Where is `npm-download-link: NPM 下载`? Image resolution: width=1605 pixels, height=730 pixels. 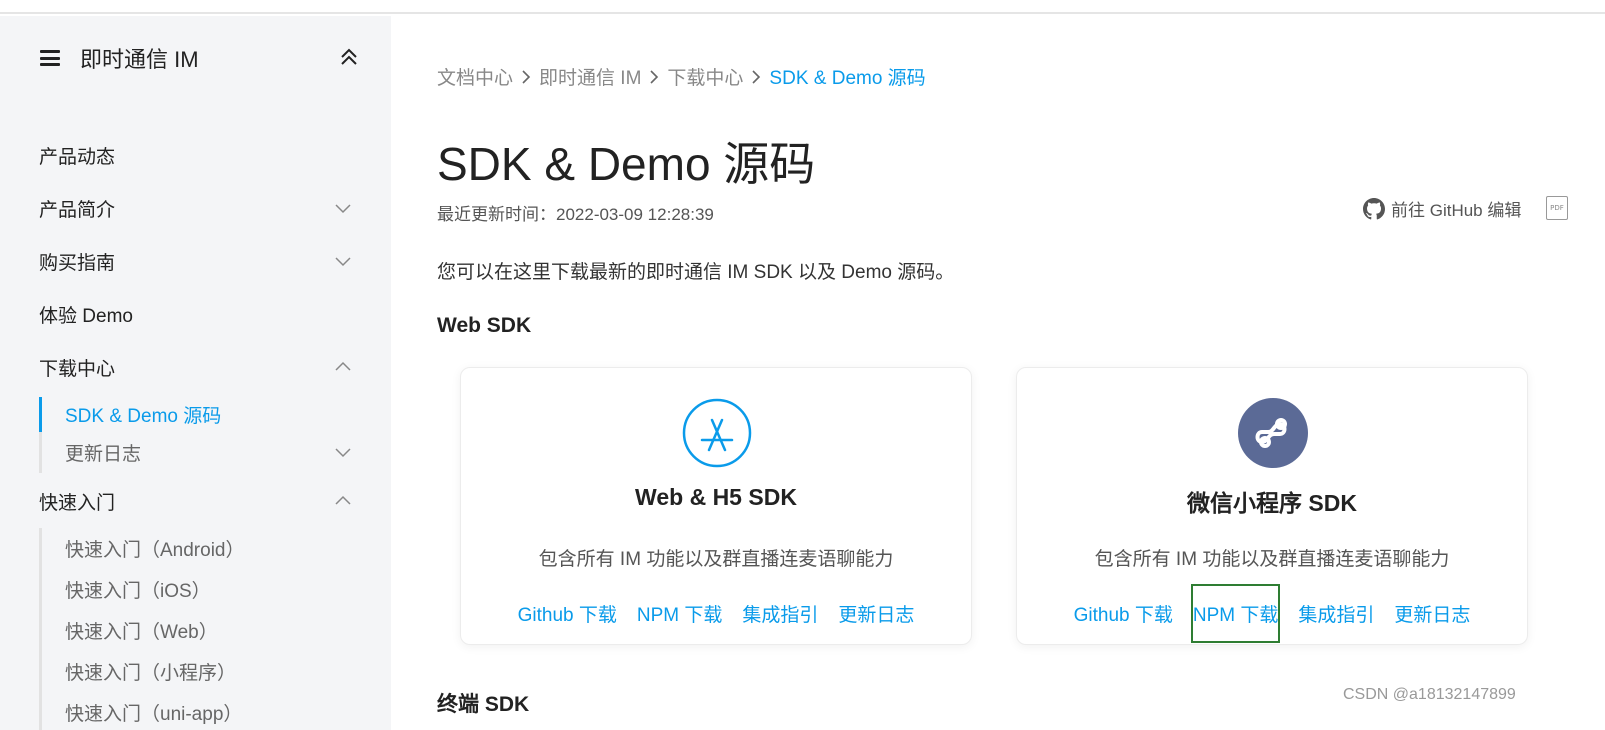
npm-download-link: NPM 下载 is located at coordinates (680, 613).